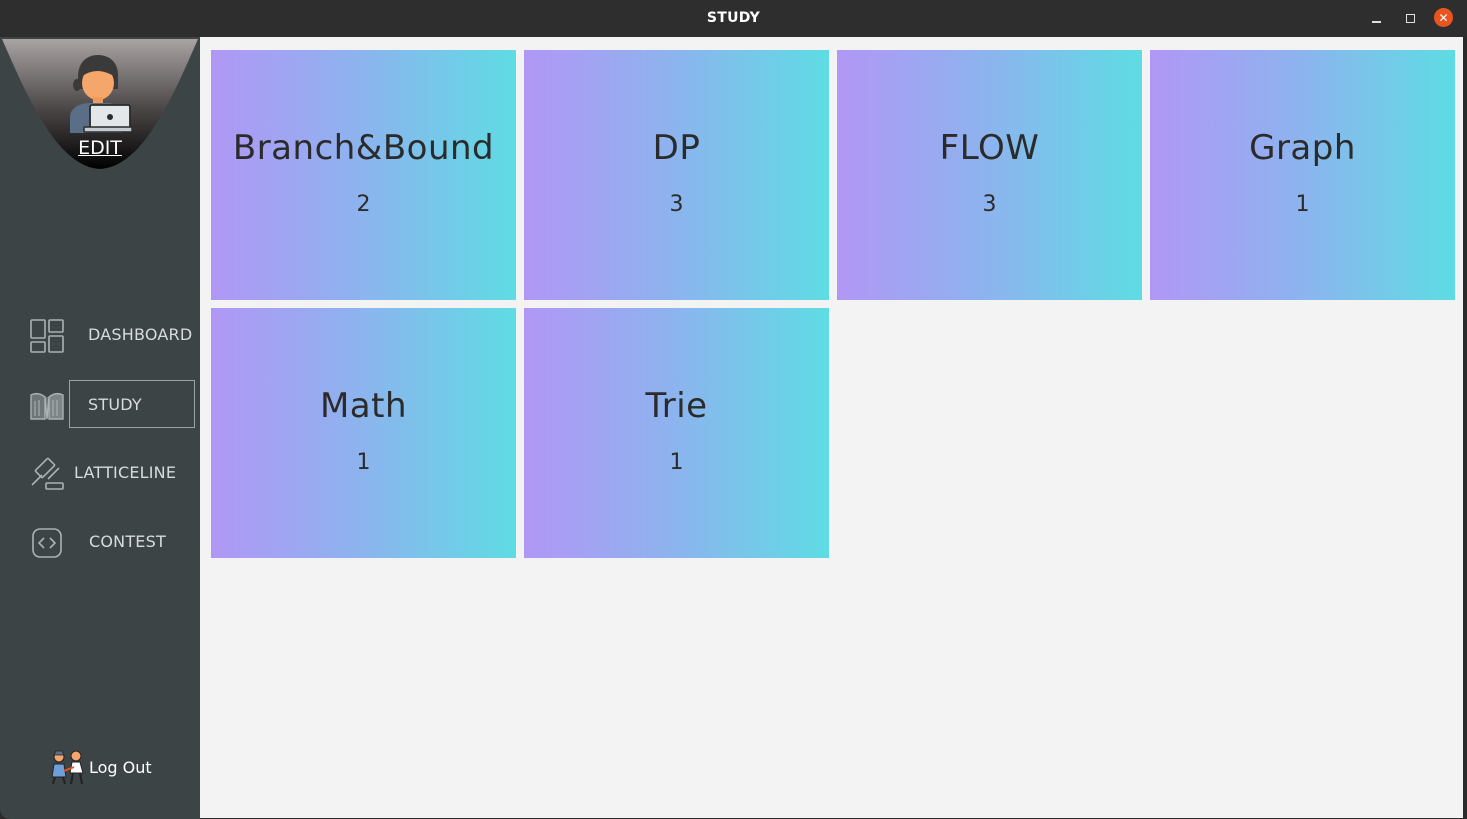 This screenshot has height=819, width=1467. Describe the element at coordinates (1465, 428) in the screenshot. I see `window-border` at that location.